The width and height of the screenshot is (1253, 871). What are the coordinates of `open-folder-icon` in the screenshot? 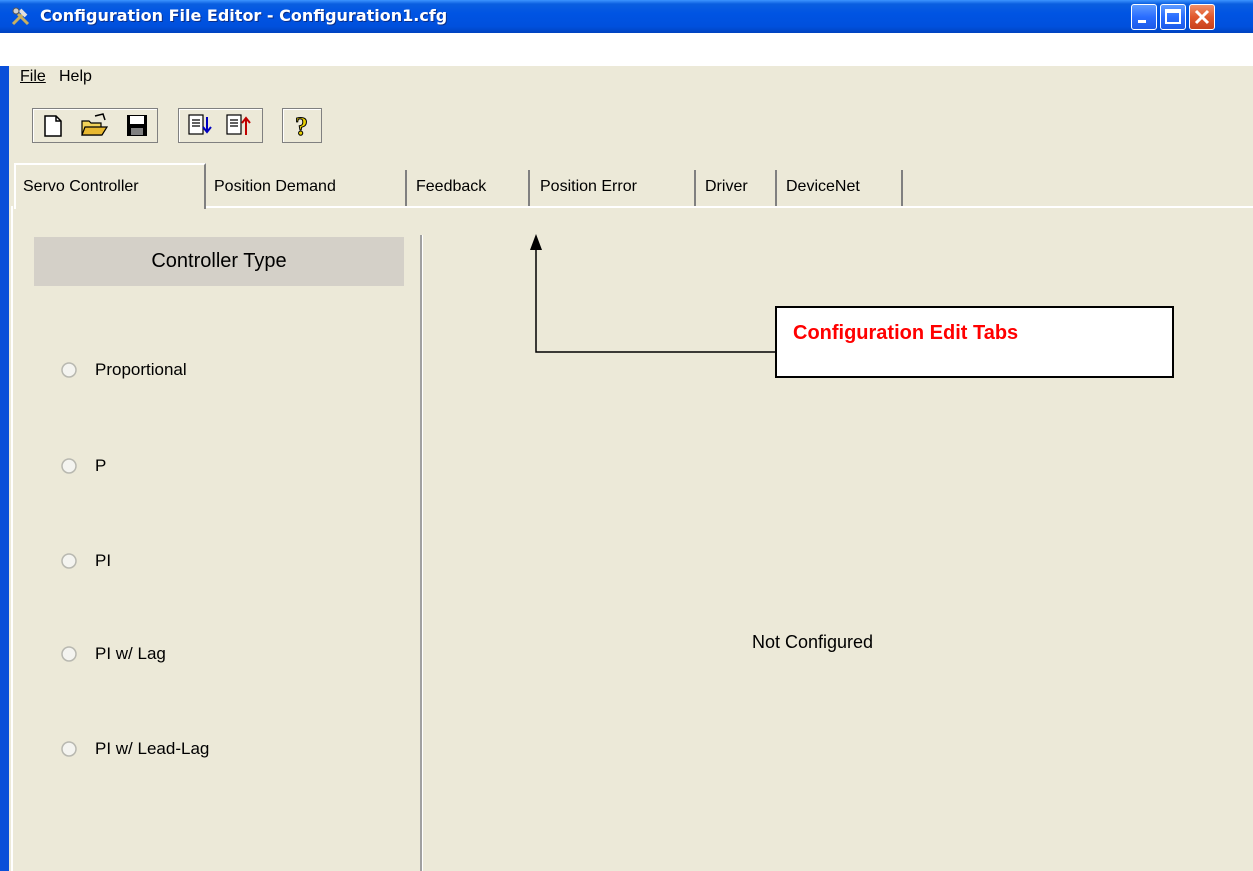 It's located at (95, 124).